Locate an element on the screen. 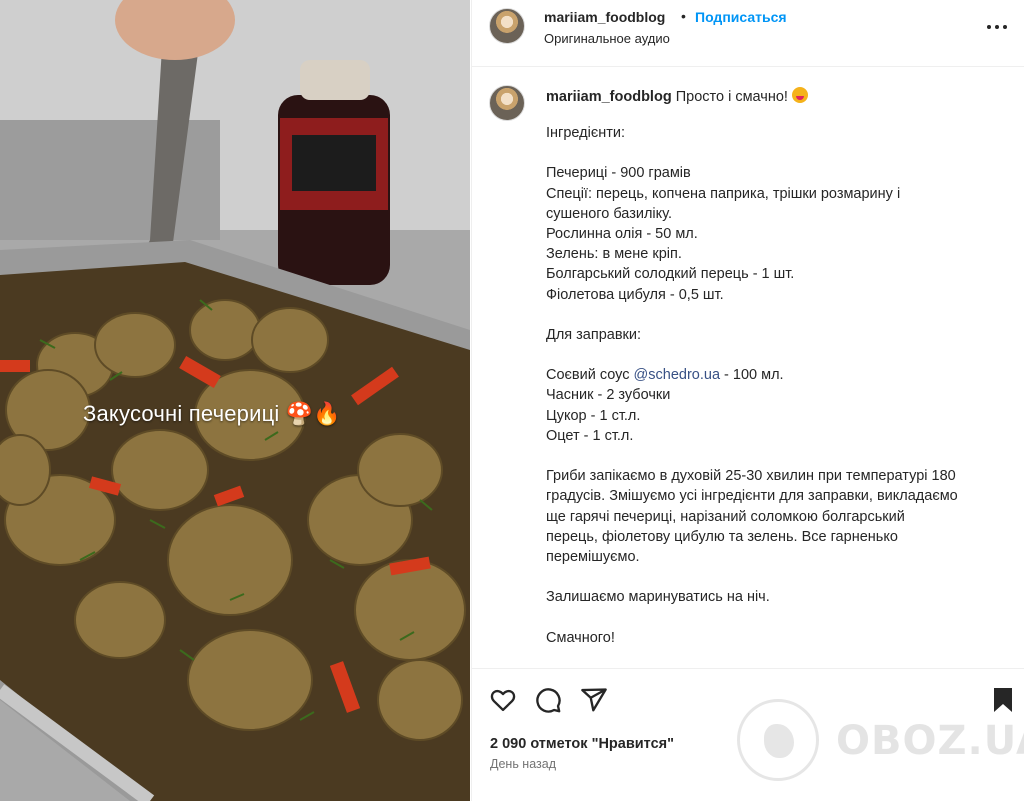 This screenshot has width=1024, height=802. caption-line: Інгредієнти: is located at coordinates (585, 133).